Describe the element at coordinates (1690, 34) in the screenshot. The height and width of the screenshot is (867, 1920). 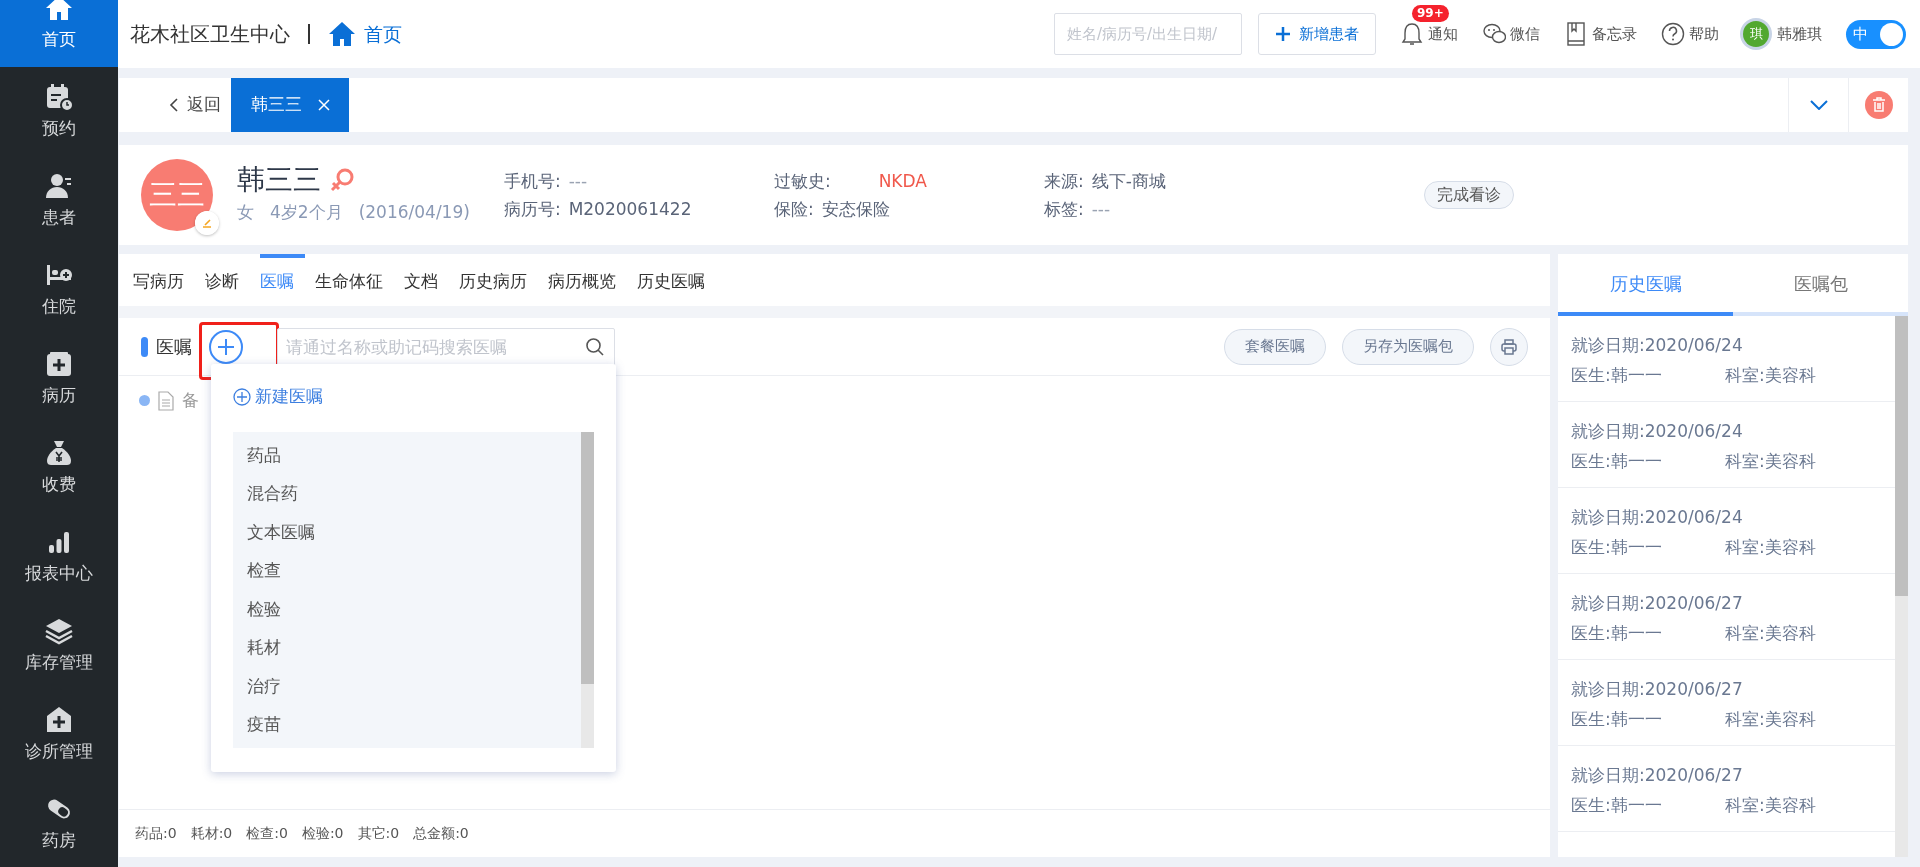
I see `toolbar-button: 帮助` at that location.